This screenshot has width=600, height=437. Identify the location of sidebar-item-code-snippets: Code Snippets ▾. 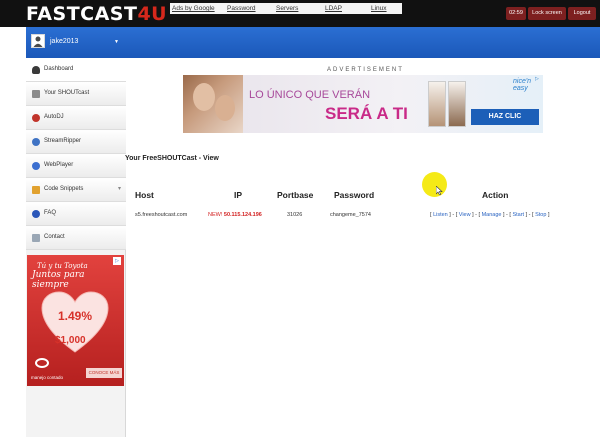
(76, 190).